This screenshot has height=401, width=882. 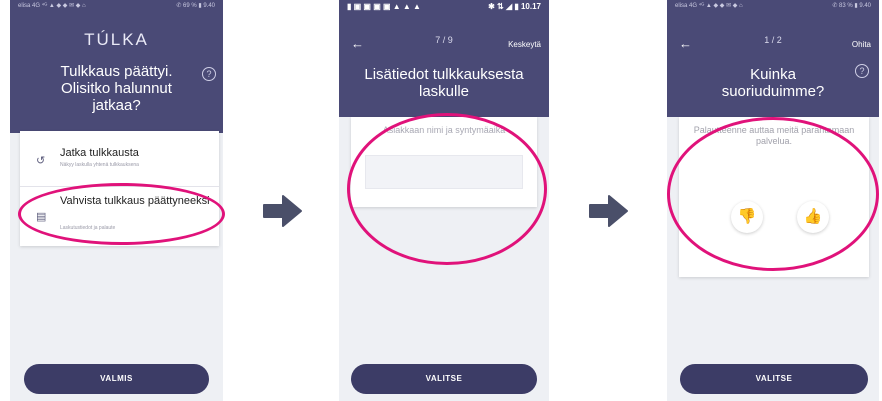 What do you see at coordinates (524, 44) in the screenshot?
I see `cancel-link: Keskeytä` at bounding box center [524, 44].